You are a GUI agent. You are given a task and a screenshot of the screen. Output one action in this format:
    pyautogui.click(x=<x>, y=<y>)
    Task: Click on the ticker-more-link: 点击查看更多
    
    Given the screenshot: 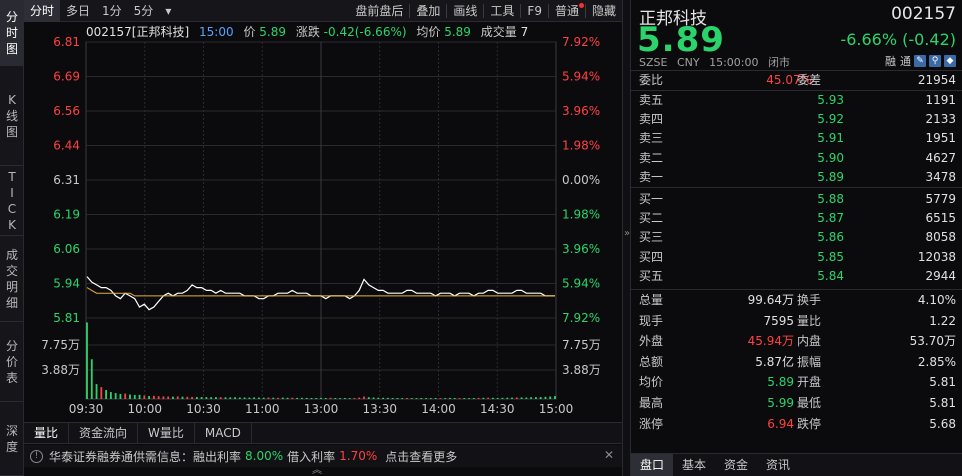 What is the action you would take?
    pyautogui.click(x=421, y=456)
    